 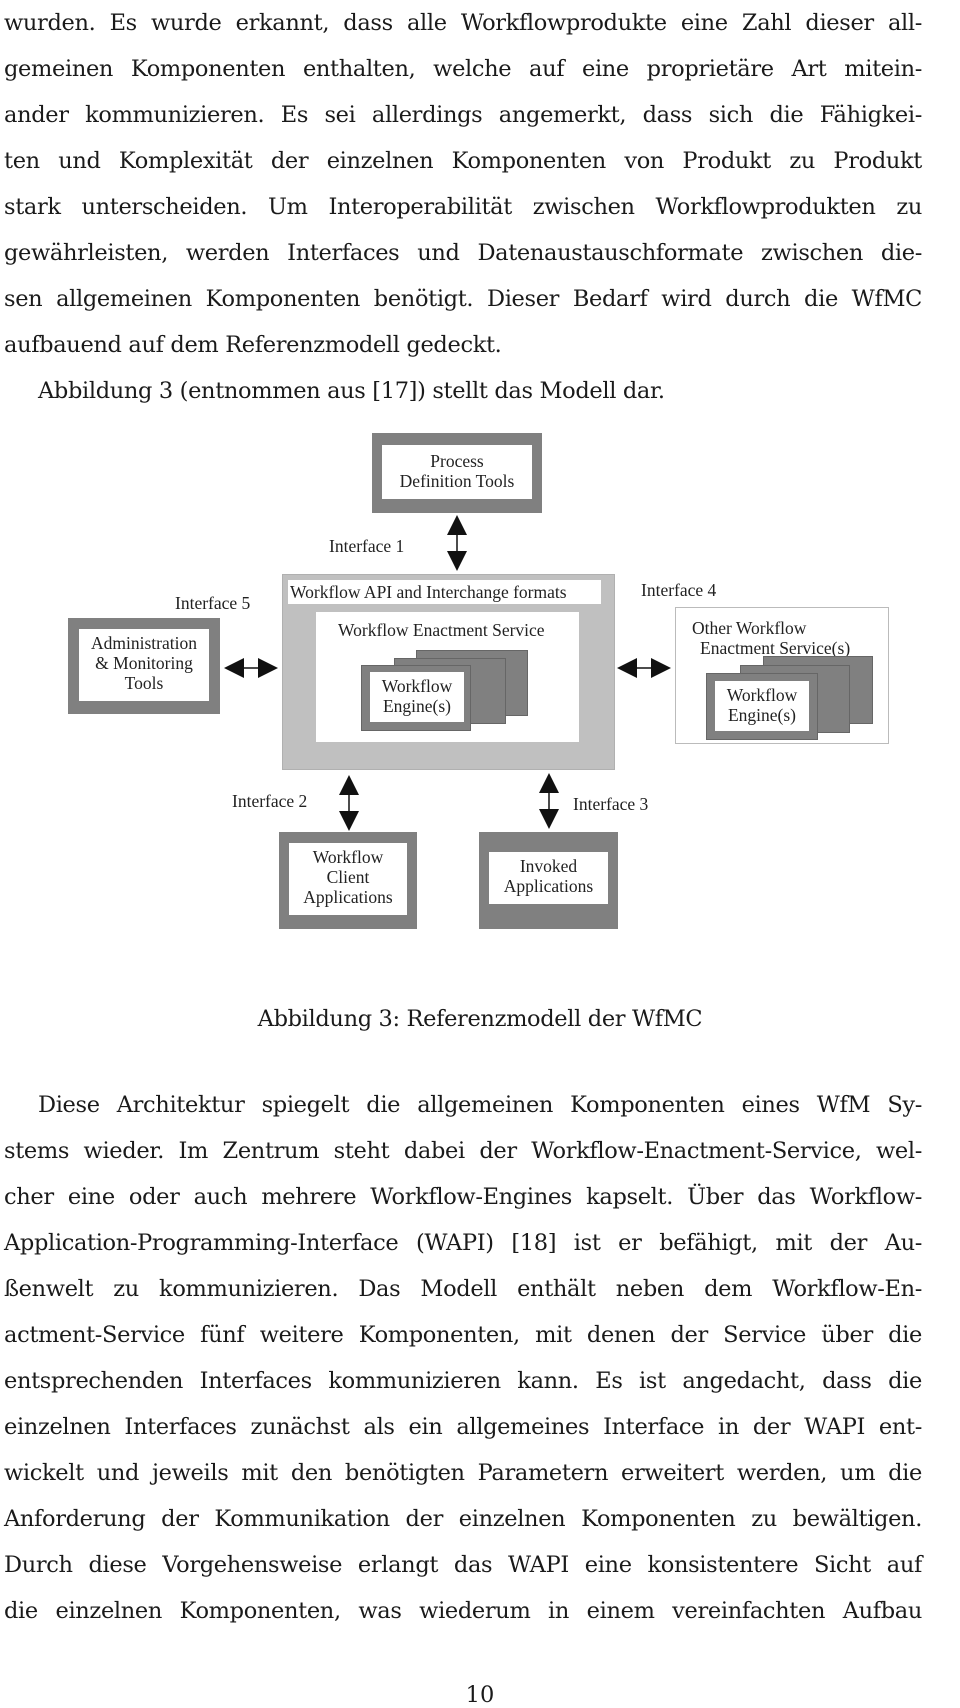 I want to click on interface-1-arrow, so click(x=457, y=543).